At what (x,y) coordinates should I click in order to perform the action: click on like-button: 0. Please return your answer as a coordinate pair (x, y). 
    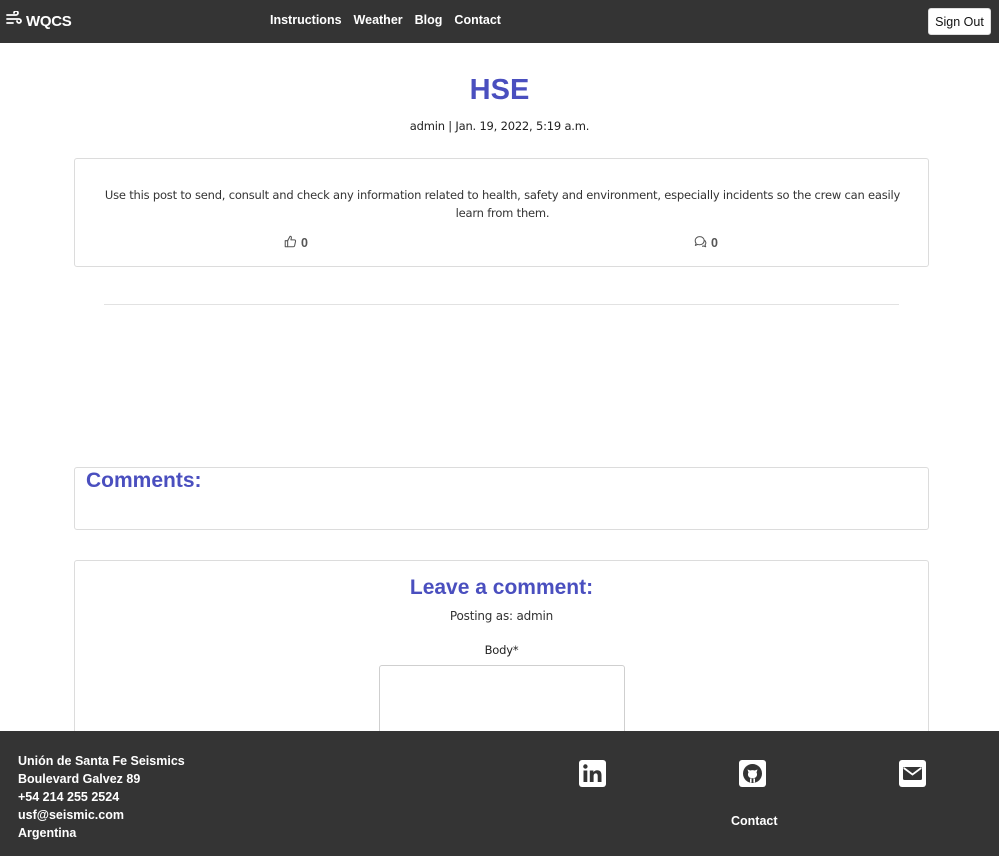
    Looking at the image, I should click on (296, 243).